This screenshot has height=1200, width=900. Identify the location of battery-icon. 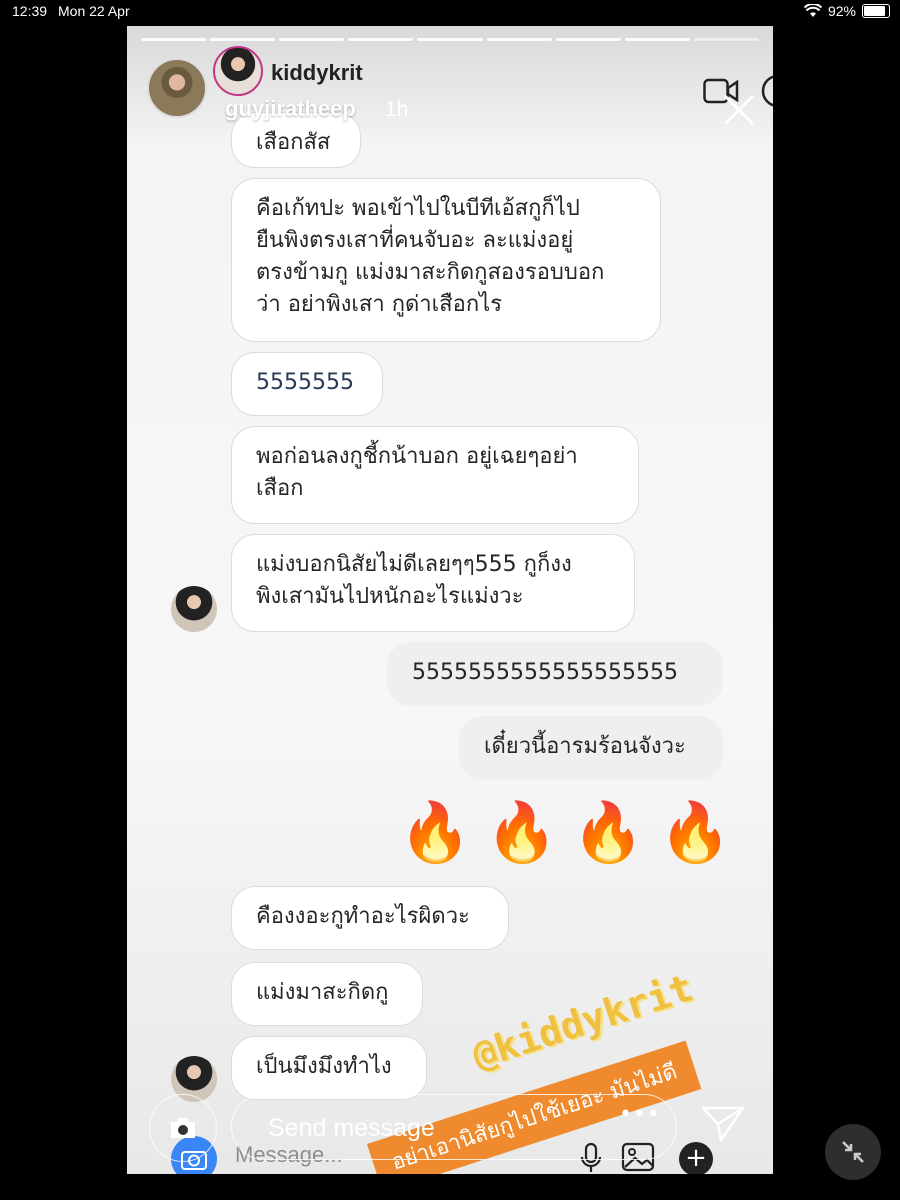
(876, 11).